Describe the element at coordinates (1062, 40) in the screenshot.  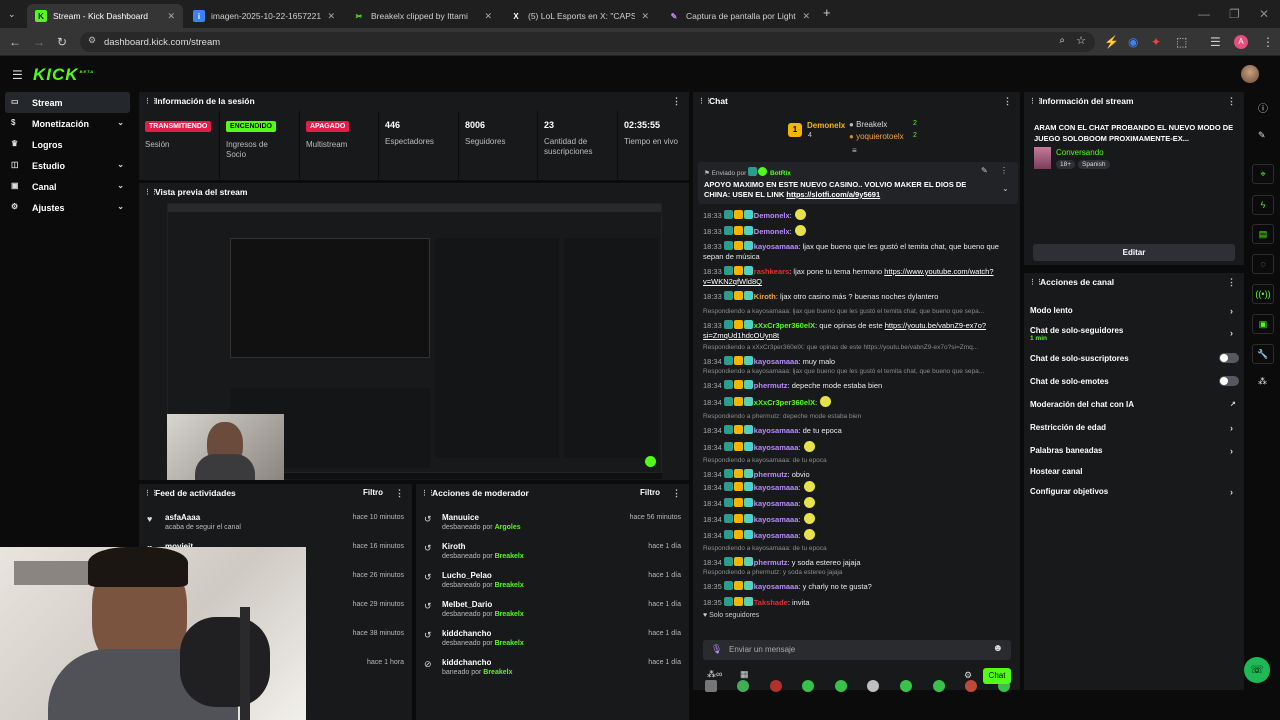
I see `zoom-icon: ⌕` at that location.